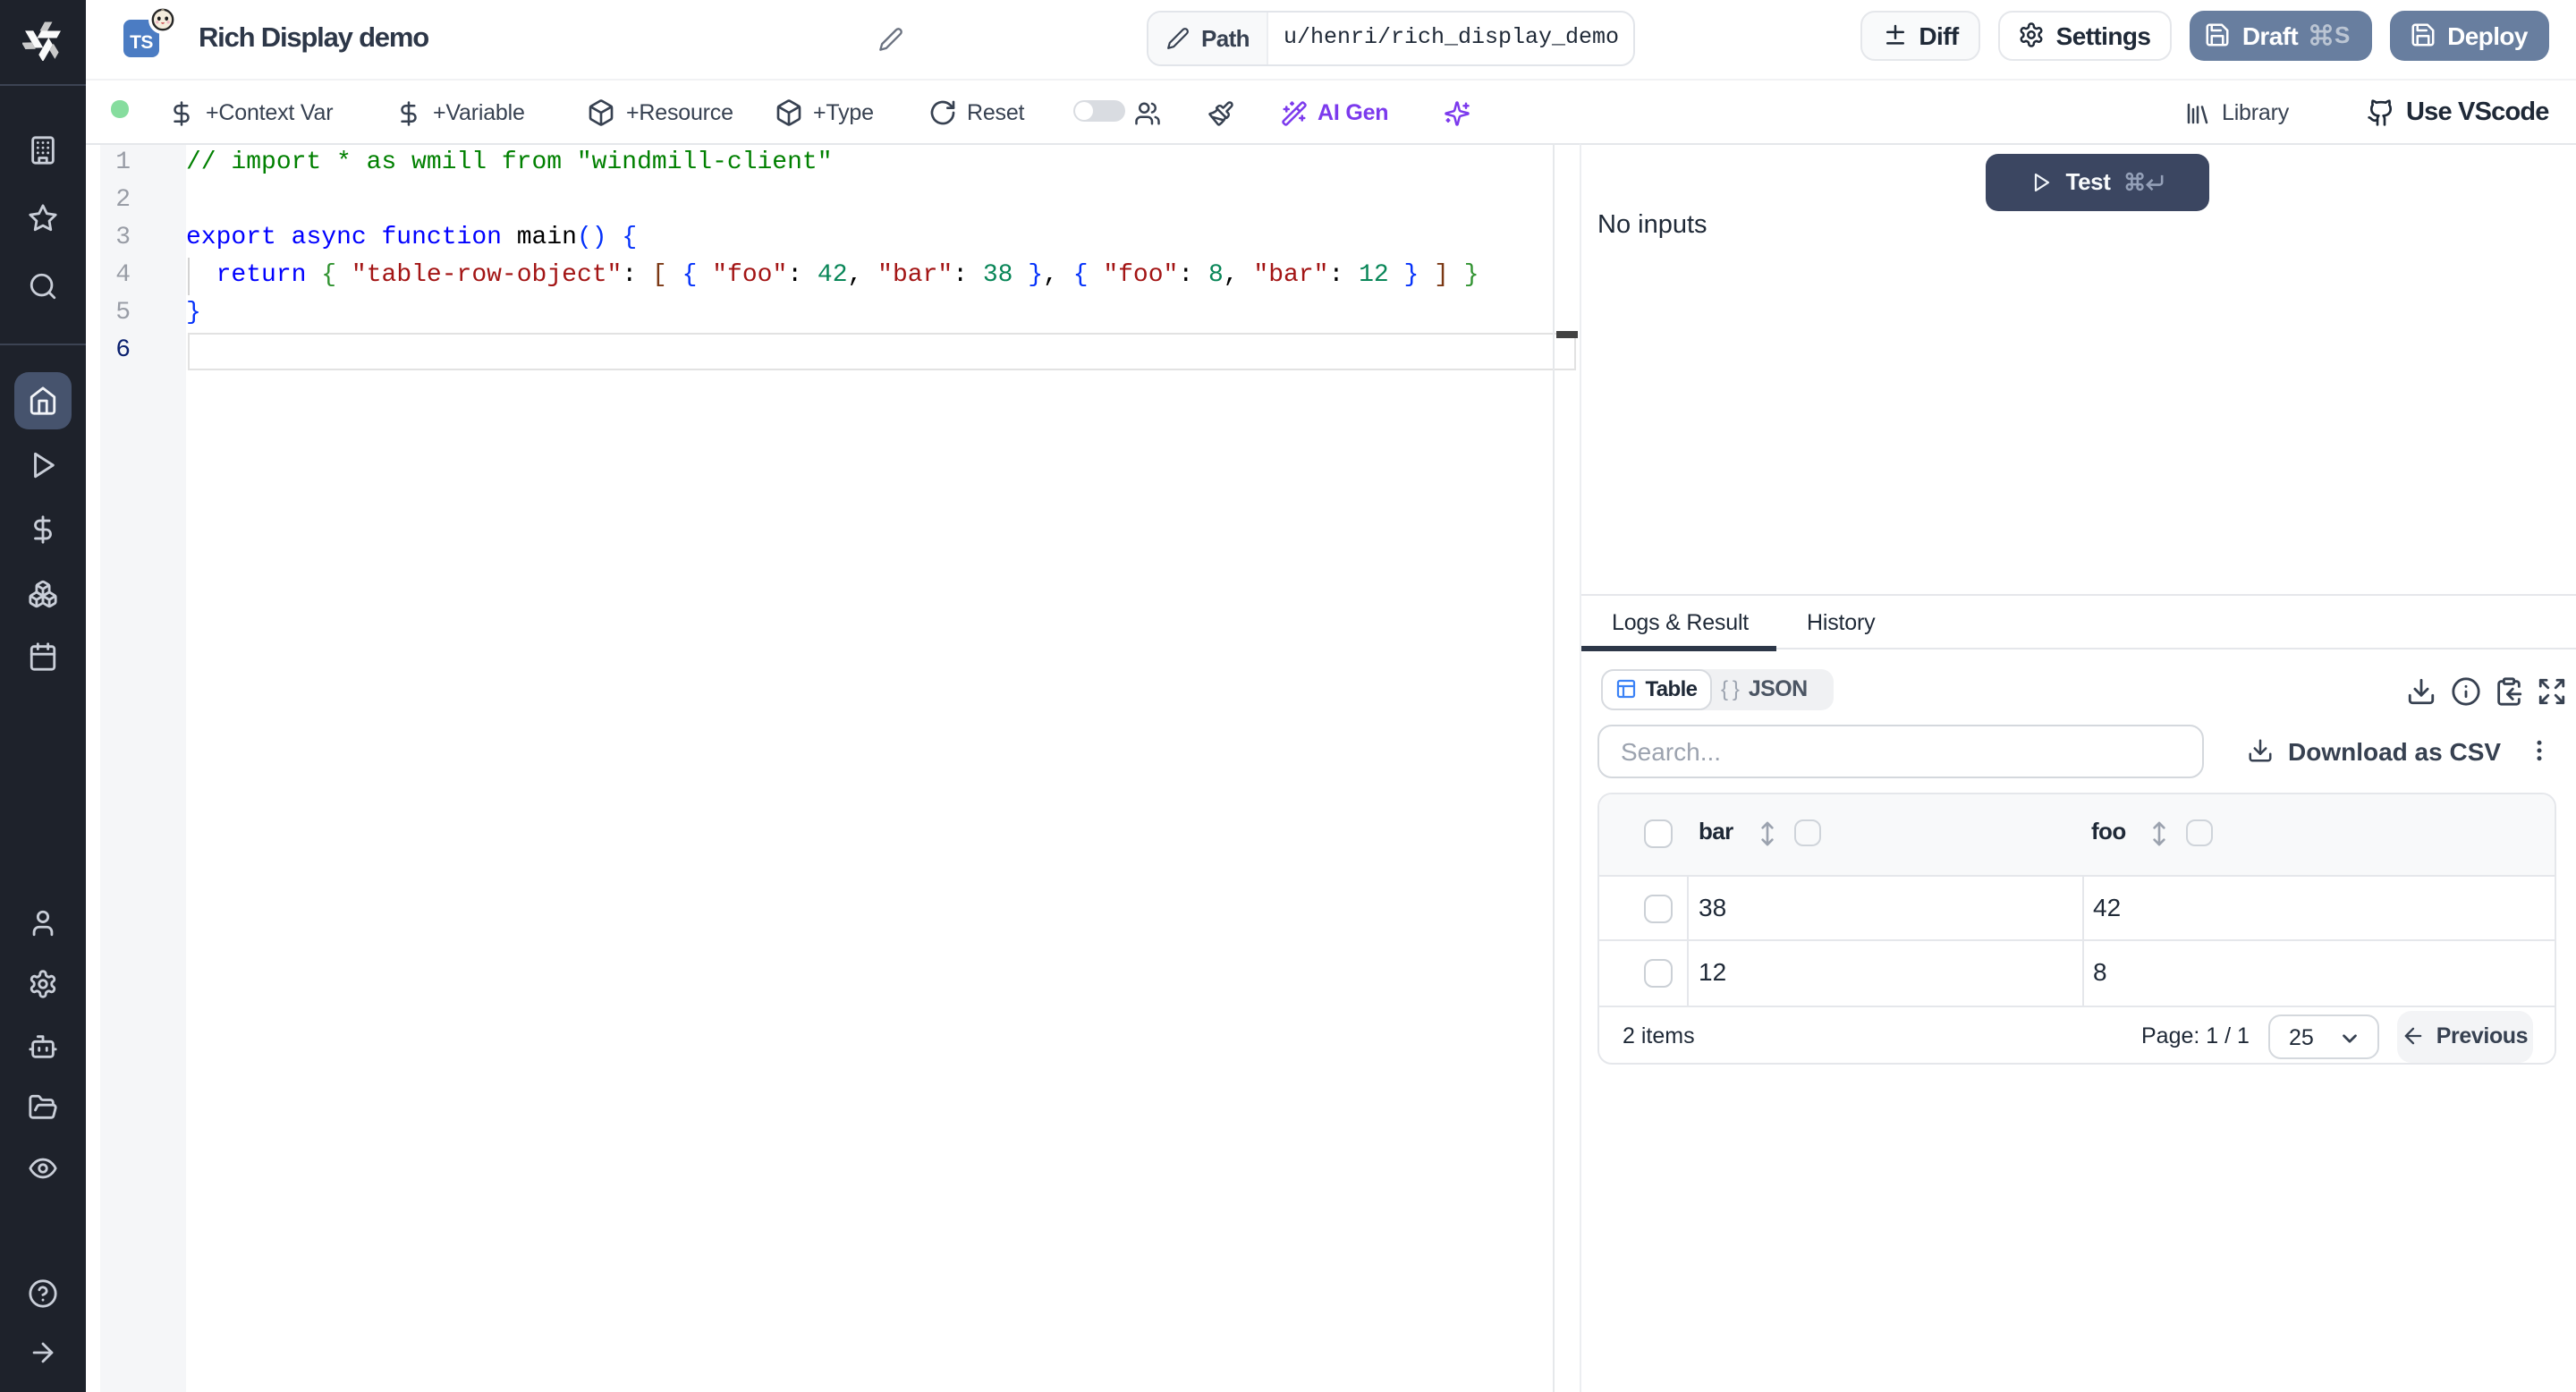 Image resolution: width=2576 pixels, height=1392 pixels. I want to click on svg-text: S, so click(2341, 35).